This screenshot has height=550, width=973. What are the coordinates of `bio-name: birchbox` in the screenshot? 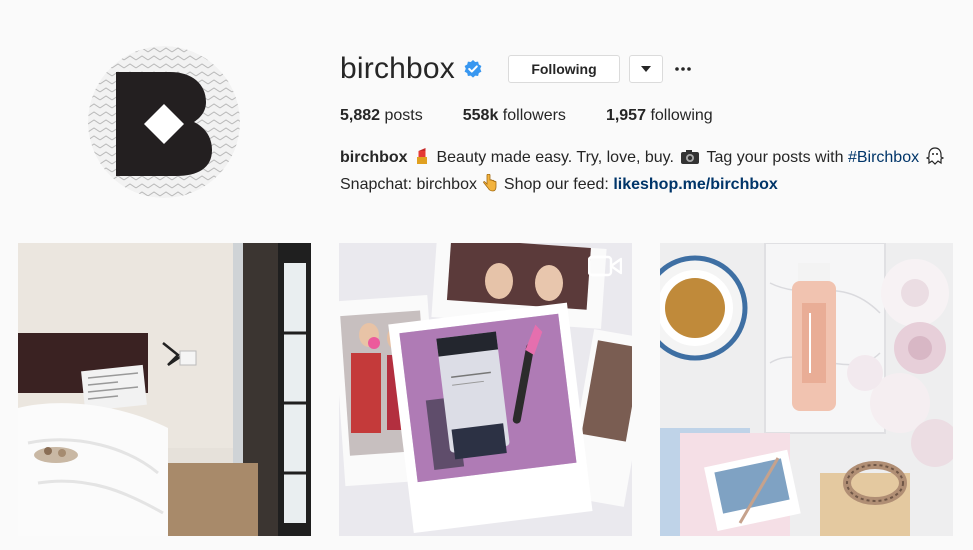 It's located at (374, 157).